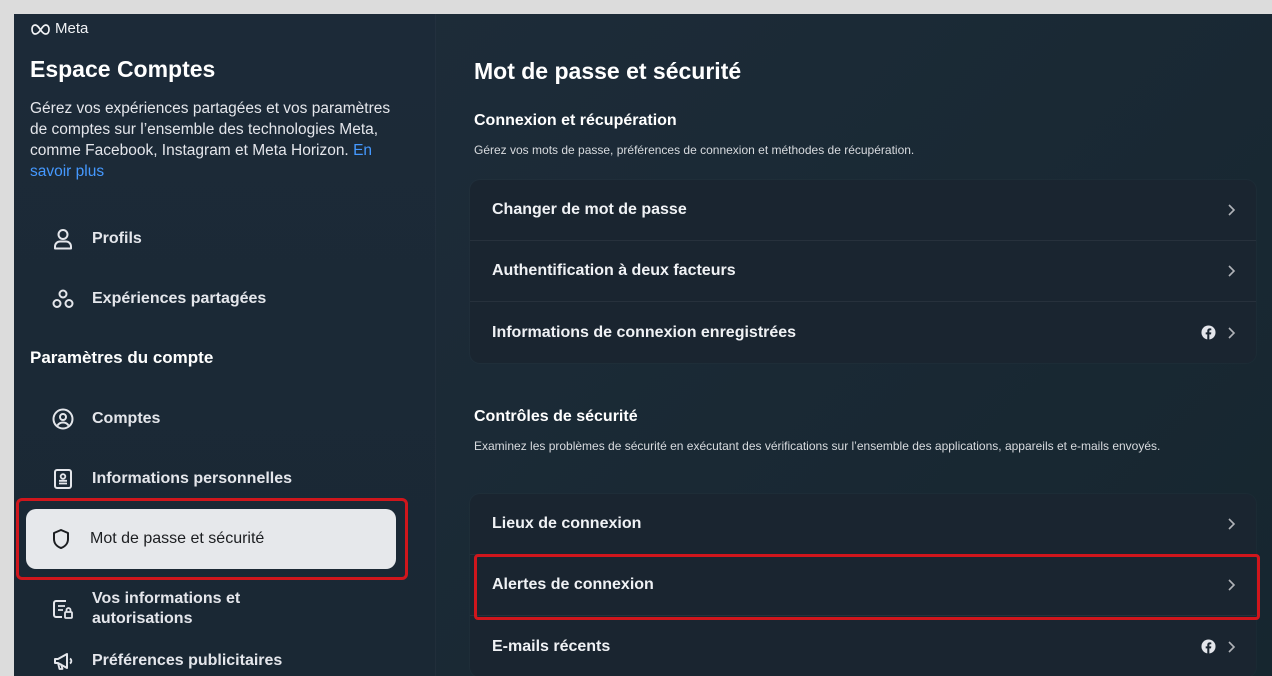  I want to click on sidebar-item-label: Profils, so click(117, 238).